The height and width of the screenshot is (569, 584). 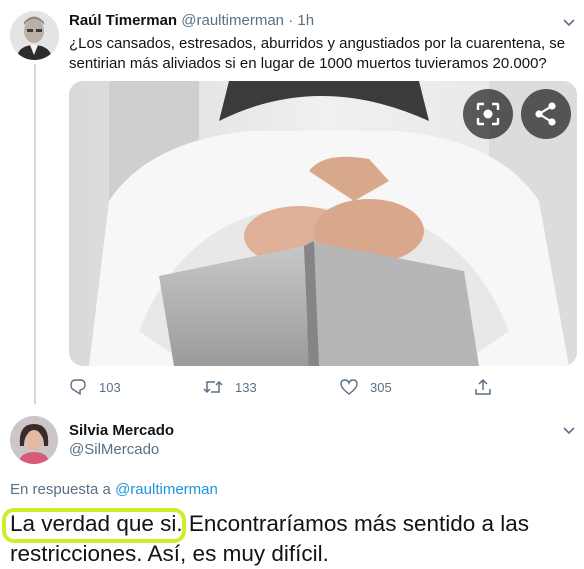 I want to click on reply-author-name: Silvia Mercado, so click(x=121, y=431).